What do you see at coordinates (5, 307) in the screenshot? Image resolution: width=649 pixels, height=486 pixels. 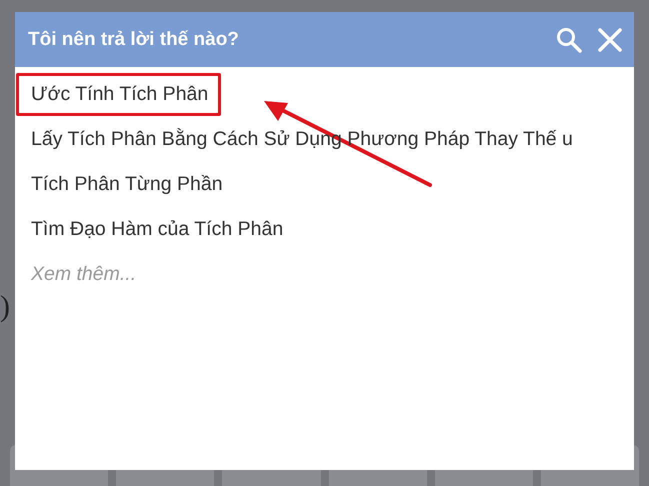 I see `parenthesis-text: )` at bounding box center [5, 307].